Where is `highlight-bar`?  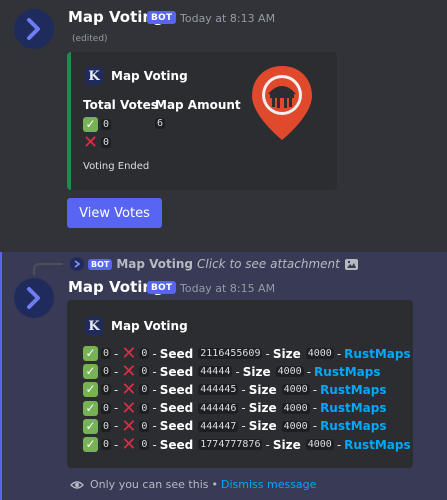 highlight-bar is located at coordinates (1, 376).